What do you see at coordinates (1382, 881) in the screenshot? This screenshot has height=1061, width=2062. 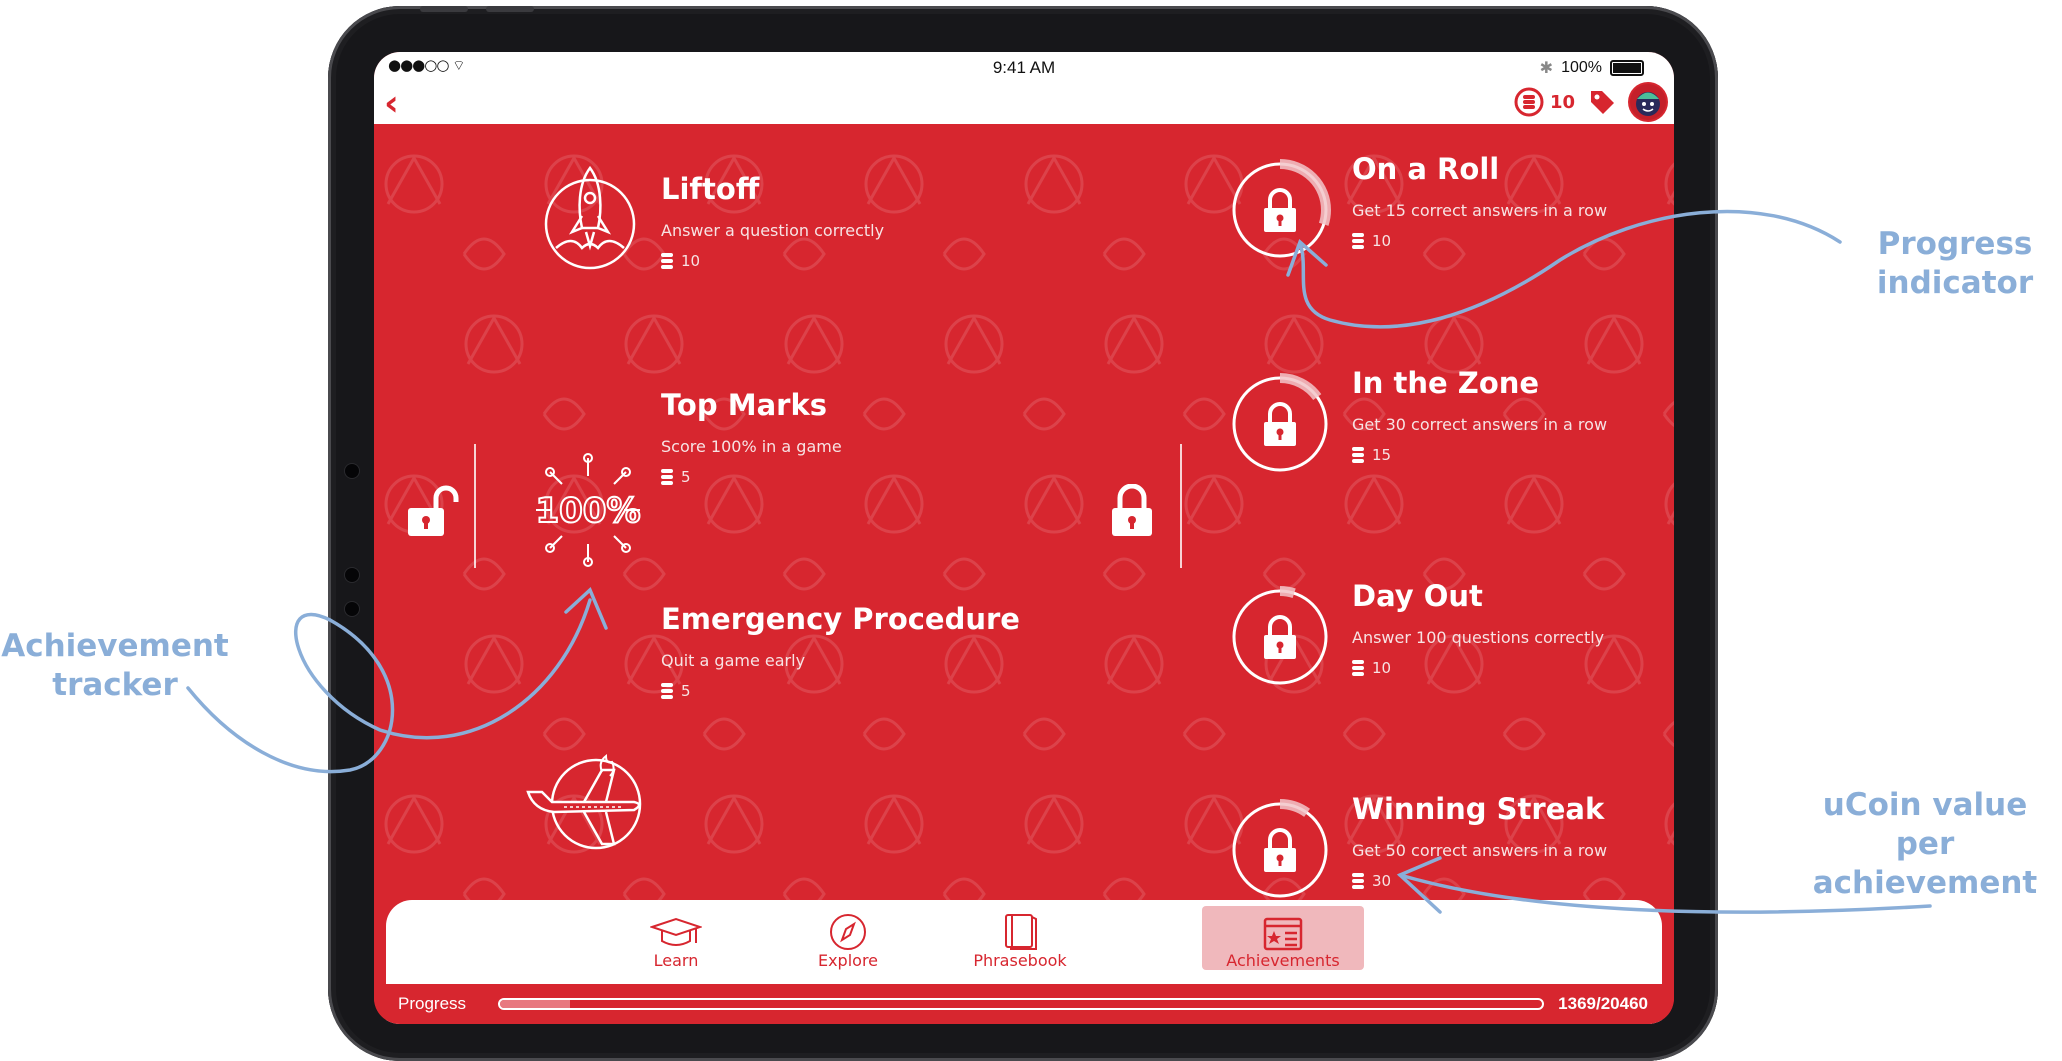 I see `coin-value: 30` at bounding box center [1382, 881].